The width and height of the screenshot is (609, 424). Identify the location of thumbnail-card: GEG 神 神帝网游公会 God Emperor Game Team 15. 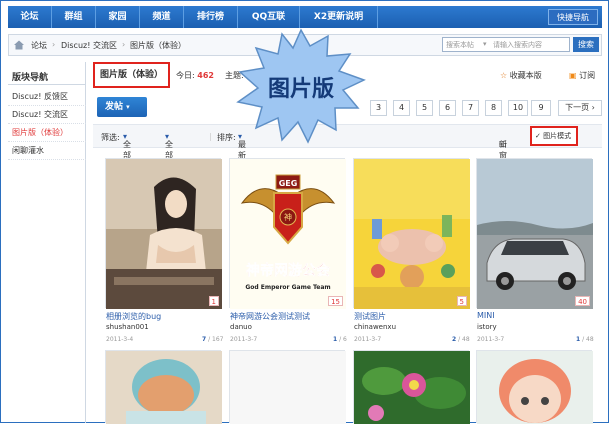
(287, 233).